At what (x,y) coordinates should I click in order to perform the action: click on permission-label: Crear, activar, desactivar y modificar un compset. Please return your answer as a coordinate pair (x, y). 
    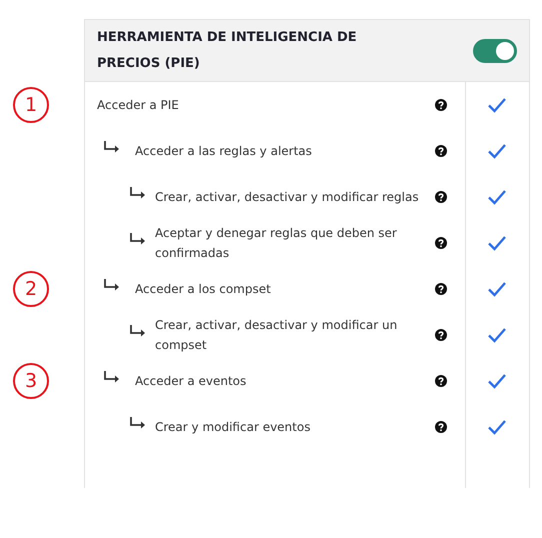
    Looking at the image, I should click on (276, 335).